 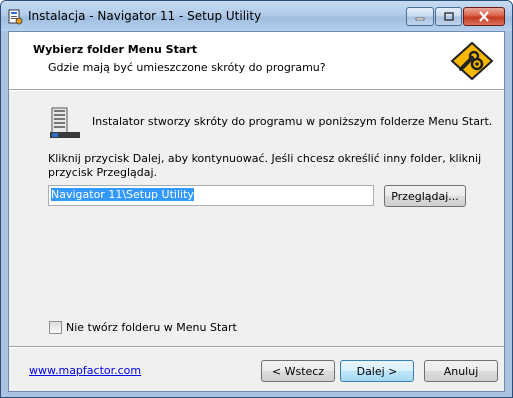 I want to click on start-menu-folder-input: Navigator 11\Setup Utility, so click(x=211, y=195).